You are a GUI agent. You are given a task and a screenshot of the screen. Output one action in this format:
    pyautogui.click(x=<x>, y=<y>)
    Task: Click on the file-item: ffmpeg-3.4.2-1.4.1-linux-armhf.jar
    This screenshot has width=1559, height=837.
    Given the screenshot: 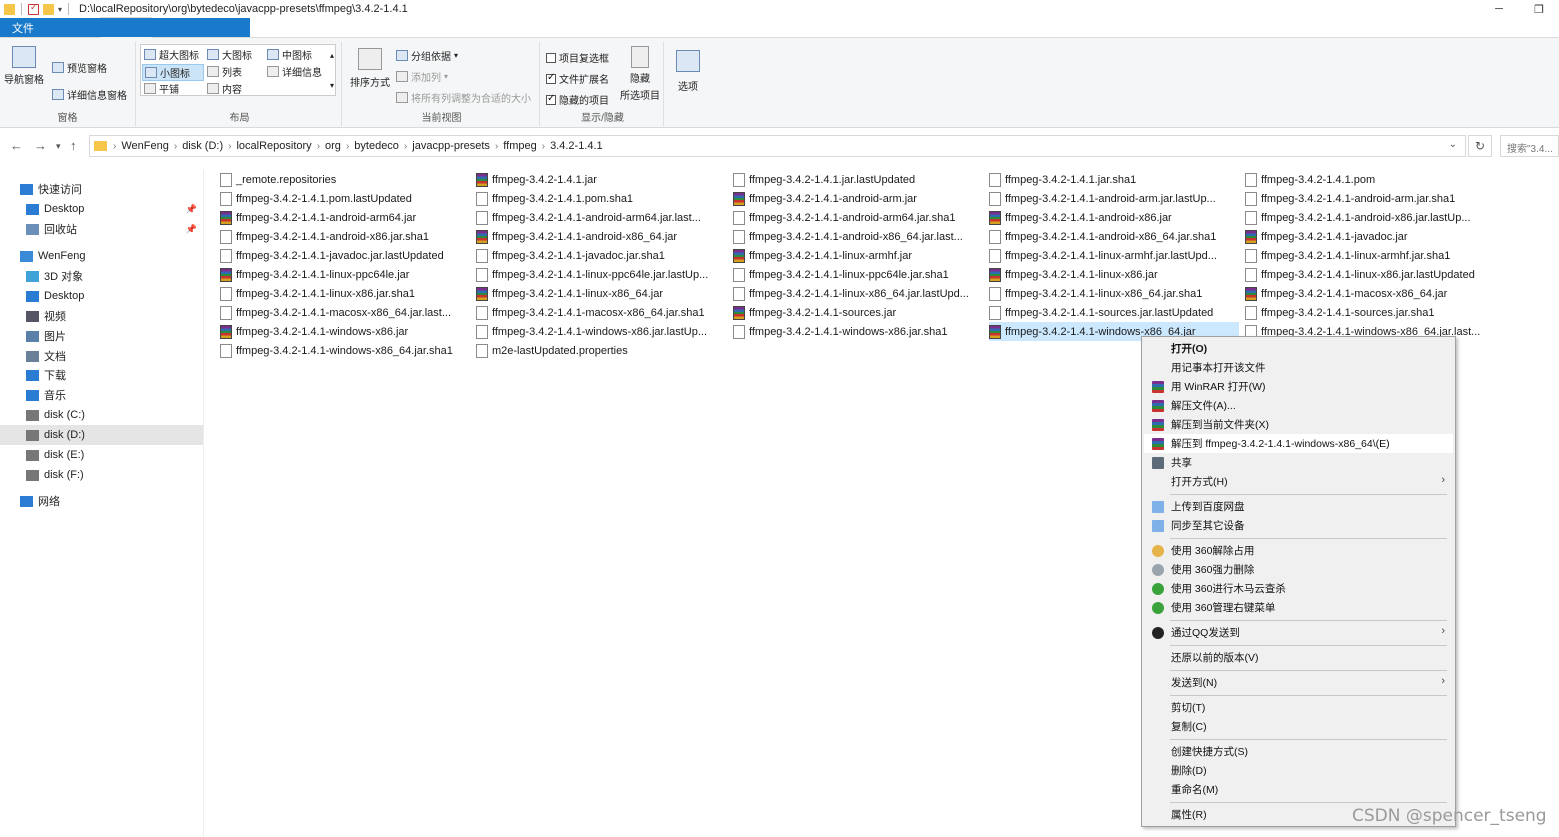 What is the action you would take?
    pyautogui.click(x=858, y=255)
    